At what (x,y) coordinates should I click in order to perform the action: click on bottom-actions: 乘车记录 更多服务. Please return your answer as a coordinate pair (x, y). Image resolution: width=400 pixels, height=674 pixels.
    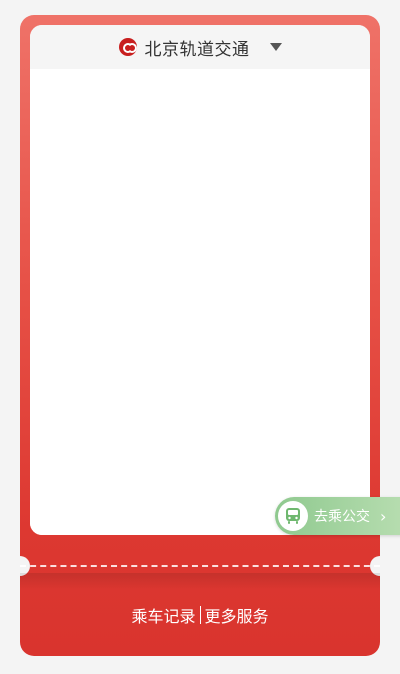
    Looking at the image, I should click on (200, 614).